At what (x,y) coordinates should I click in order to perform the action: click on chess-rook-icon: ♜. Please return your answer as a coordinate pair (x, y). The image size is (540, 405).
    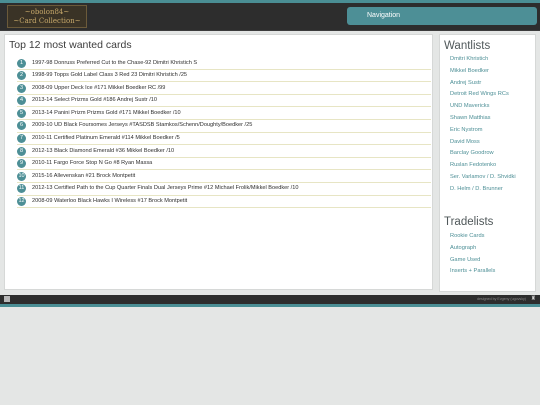
    Looking at the image, I should click on (533, 299).